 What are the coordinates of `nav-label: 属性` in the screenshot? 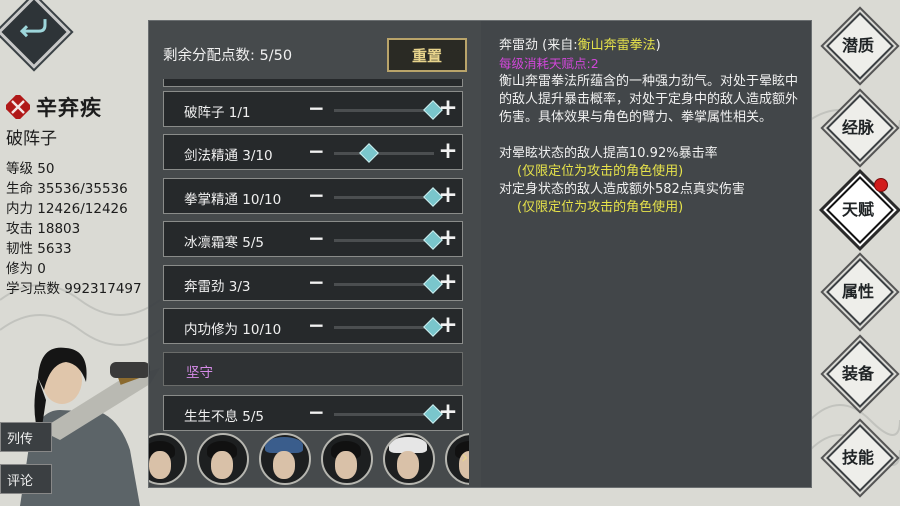 It's located at (857, 291).